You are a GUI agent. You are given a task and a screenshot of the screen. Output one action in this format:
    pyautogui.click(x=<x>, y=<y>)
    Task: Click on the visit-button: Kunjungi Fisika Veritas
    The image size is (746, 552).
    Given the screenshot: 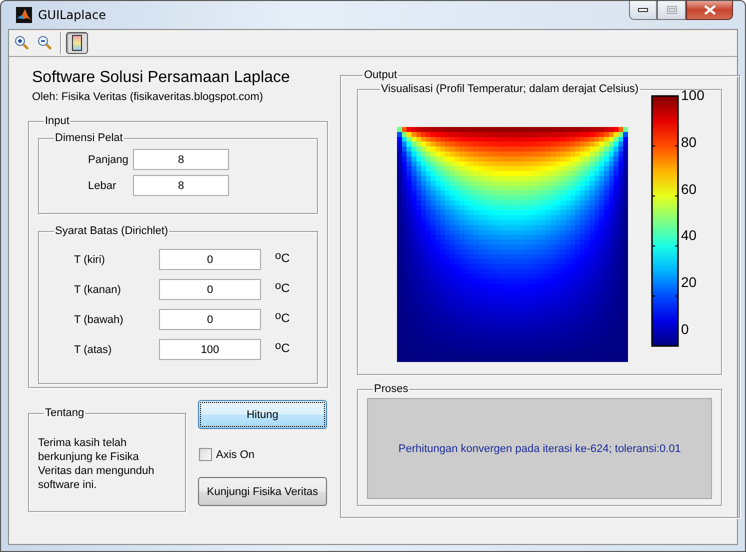 What is the action you would take?
    pyautogui.click(x=262, y=491)
    